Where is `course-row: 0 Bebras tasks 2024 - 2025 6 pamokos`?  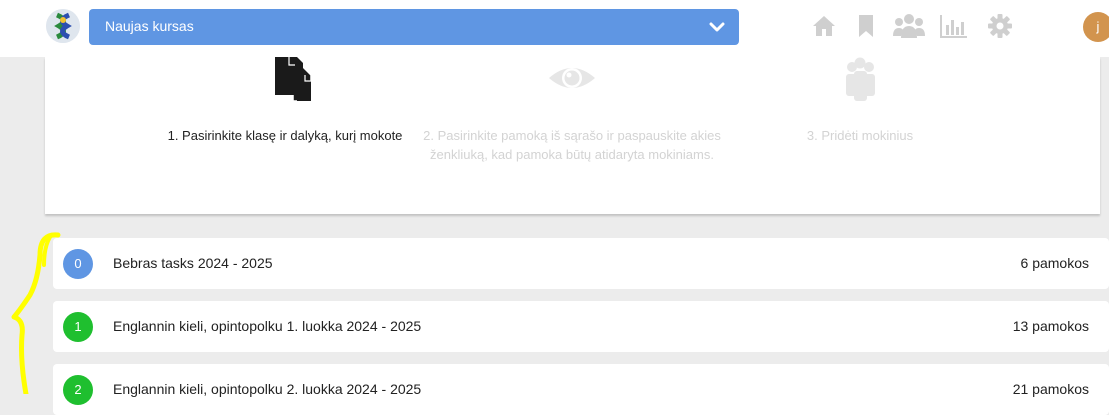 course-row: 0 Bebras tasks 2024 - 2025 6 pamokos is located at coordinates (581, 263).